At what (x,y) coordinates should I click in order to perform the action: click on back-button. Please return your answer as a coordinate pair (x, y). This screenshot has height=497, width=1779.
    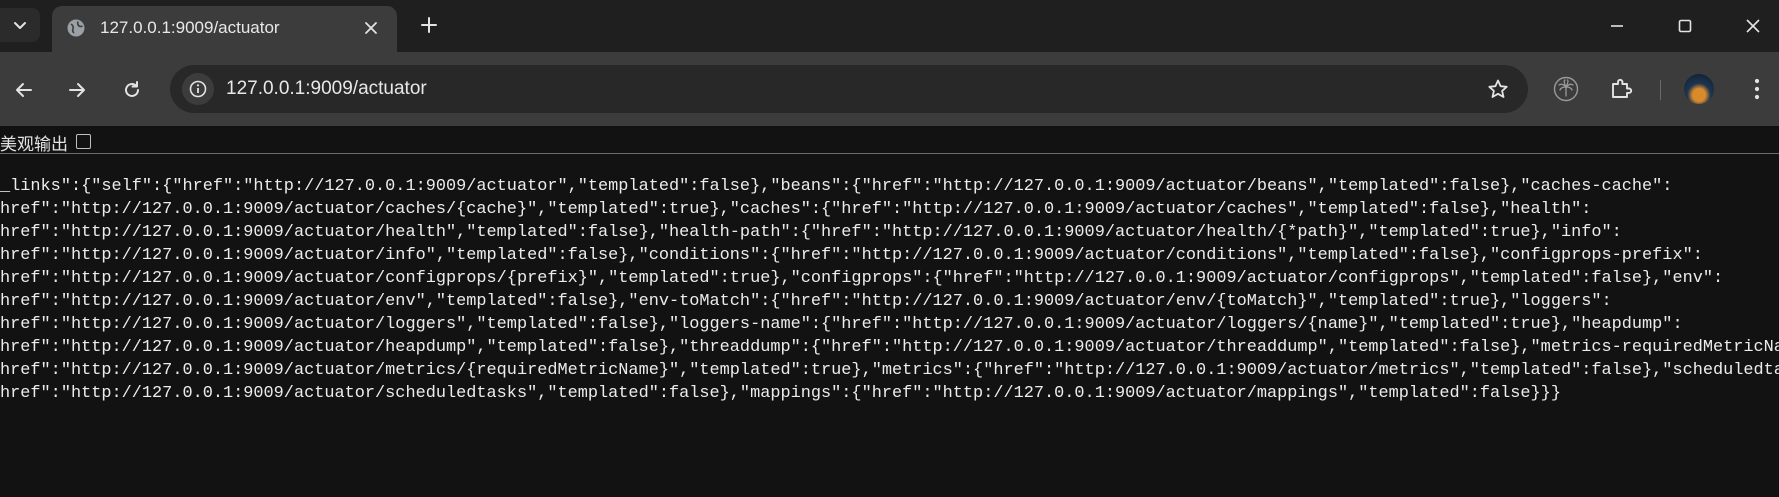
    Looking at the image, I should click on (24, 90).